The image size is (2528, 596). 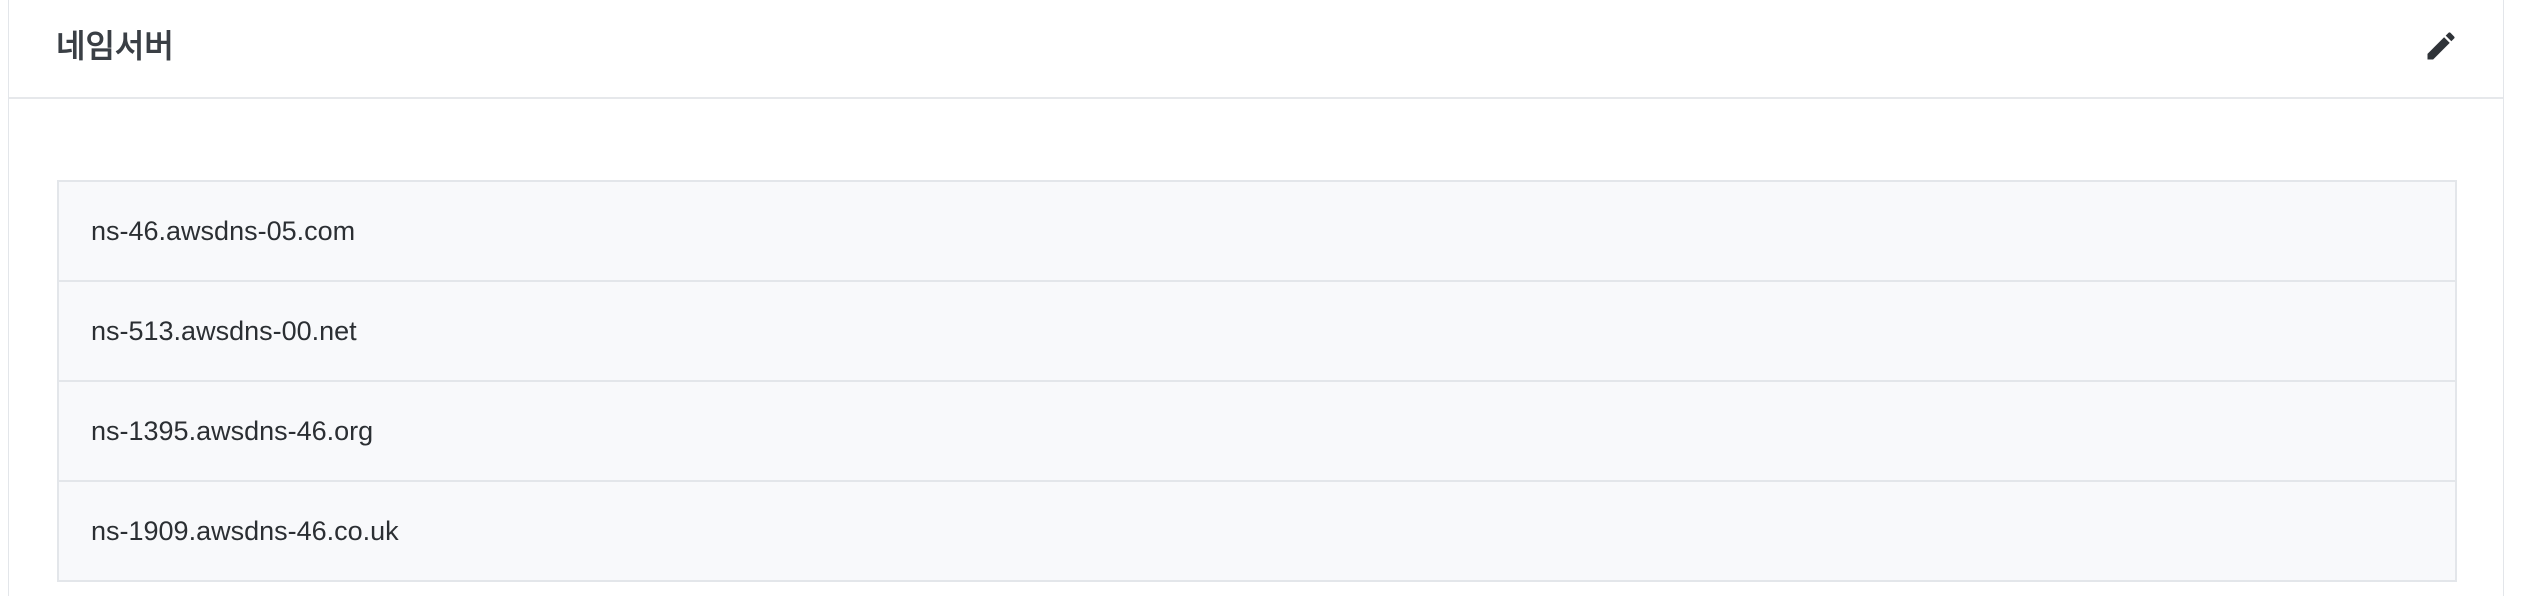 I want to click on edit-button, so click(x=2441, y=46).